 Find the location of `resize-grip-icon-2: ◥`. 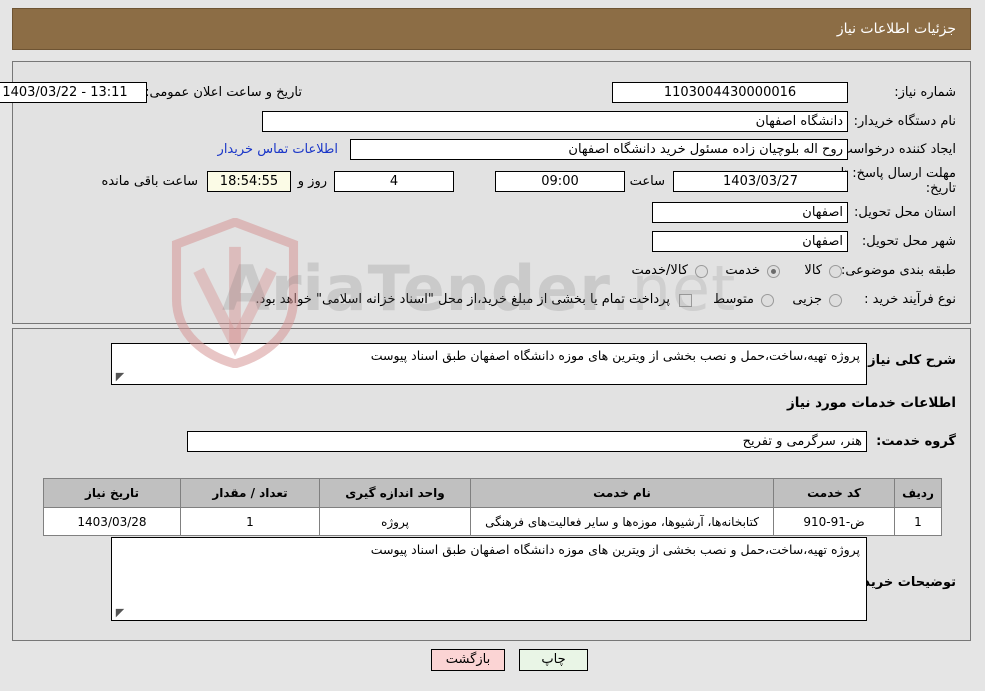

resize-grip-icon-2: ◥ is located at coordinates (120, 612).